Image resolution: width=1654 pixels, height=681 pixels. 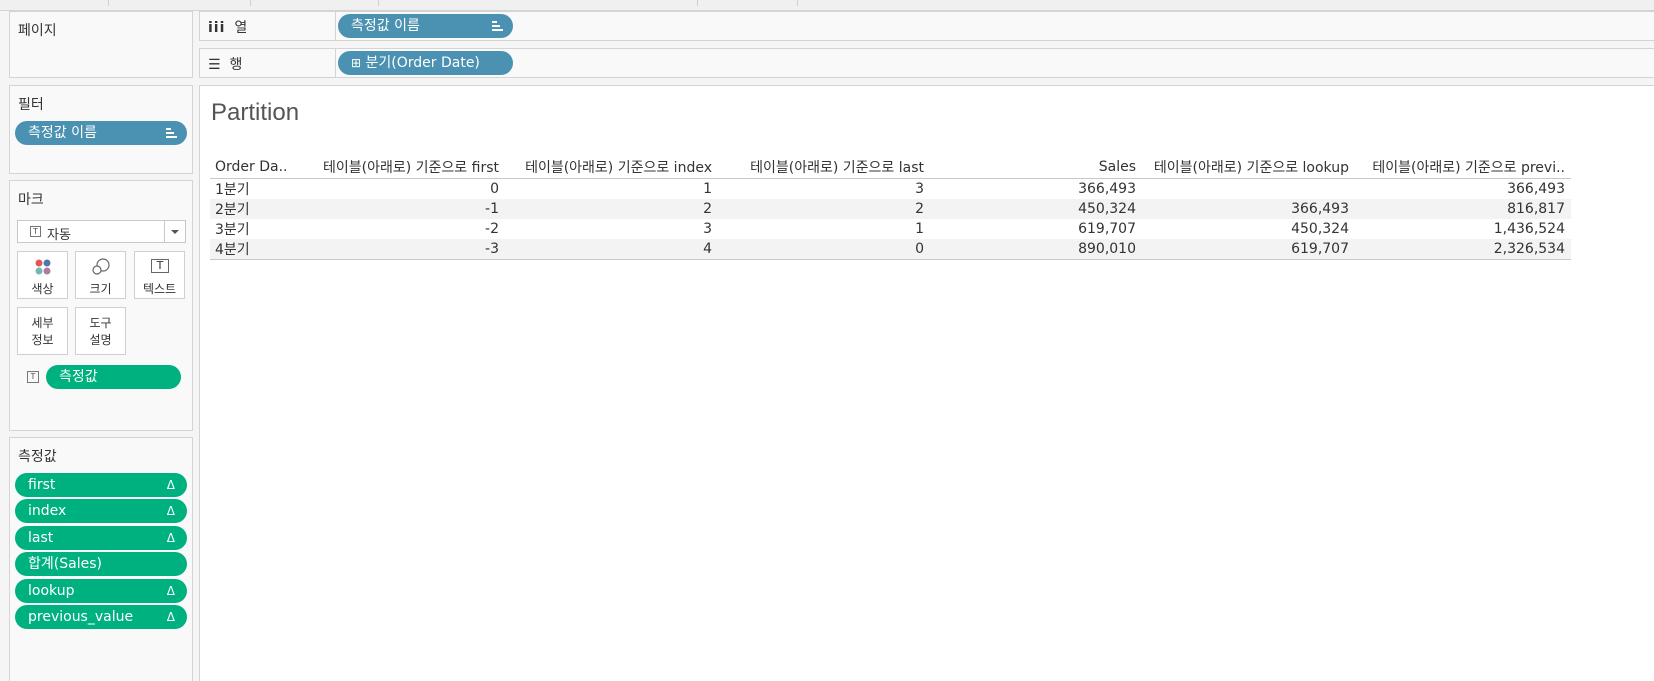 I want to click on measure-values-title: 측정값, so click(x=37, y=457).